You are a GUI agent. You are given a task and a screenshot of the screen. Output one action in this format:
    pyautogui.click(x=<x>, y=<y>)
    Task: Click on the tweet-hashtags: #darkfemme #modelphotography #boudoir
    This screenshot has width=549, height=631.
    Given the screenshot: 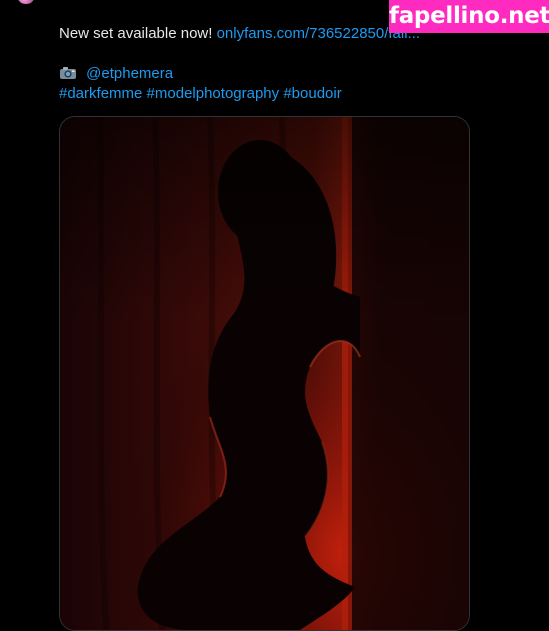 What is the action you would take?
    pyautogui.click(x=259, y=94)
    